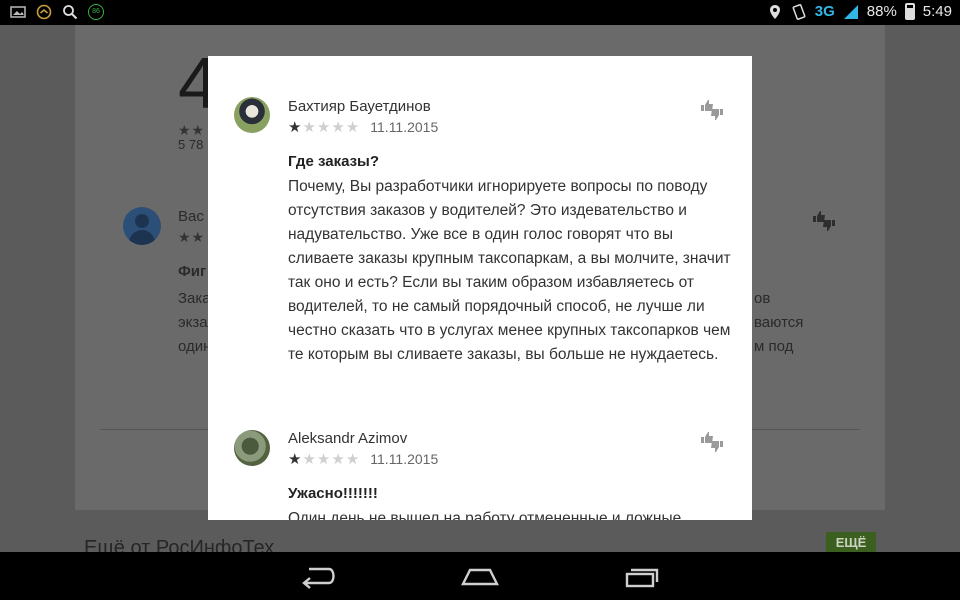  Describe the element at coordinates (334, 161) in the screenshot. I see `review-title: Где заказы?` at that location.